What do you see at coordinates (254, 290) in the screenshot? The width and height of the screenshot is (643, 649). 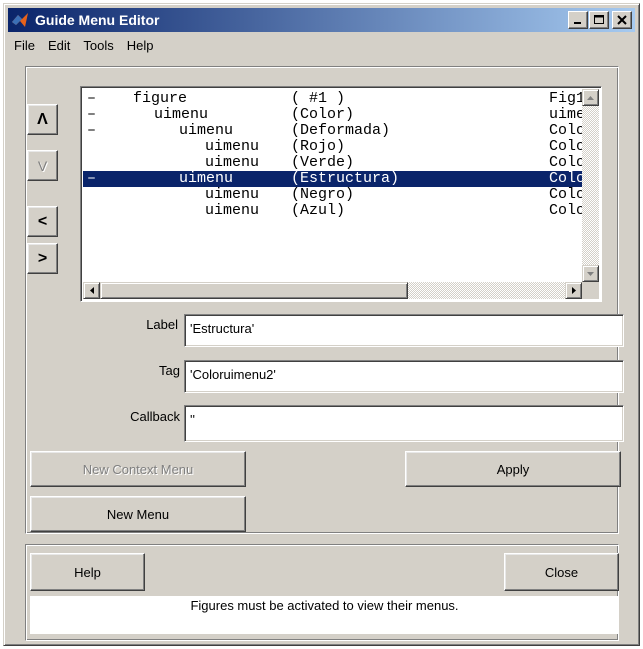 I see `horizontal-scroll-thumb` at bounding box center [254, 290].